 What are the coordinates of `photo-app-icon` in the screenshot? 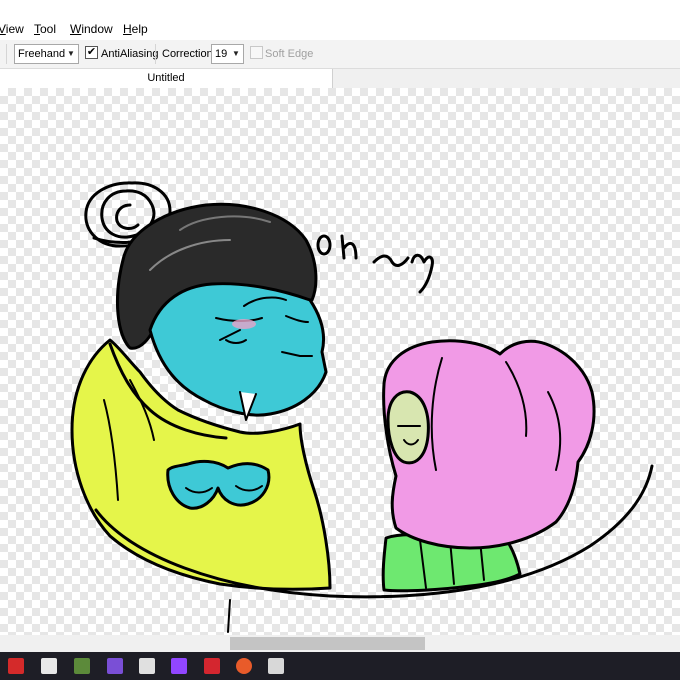 It's located at (276, 666).